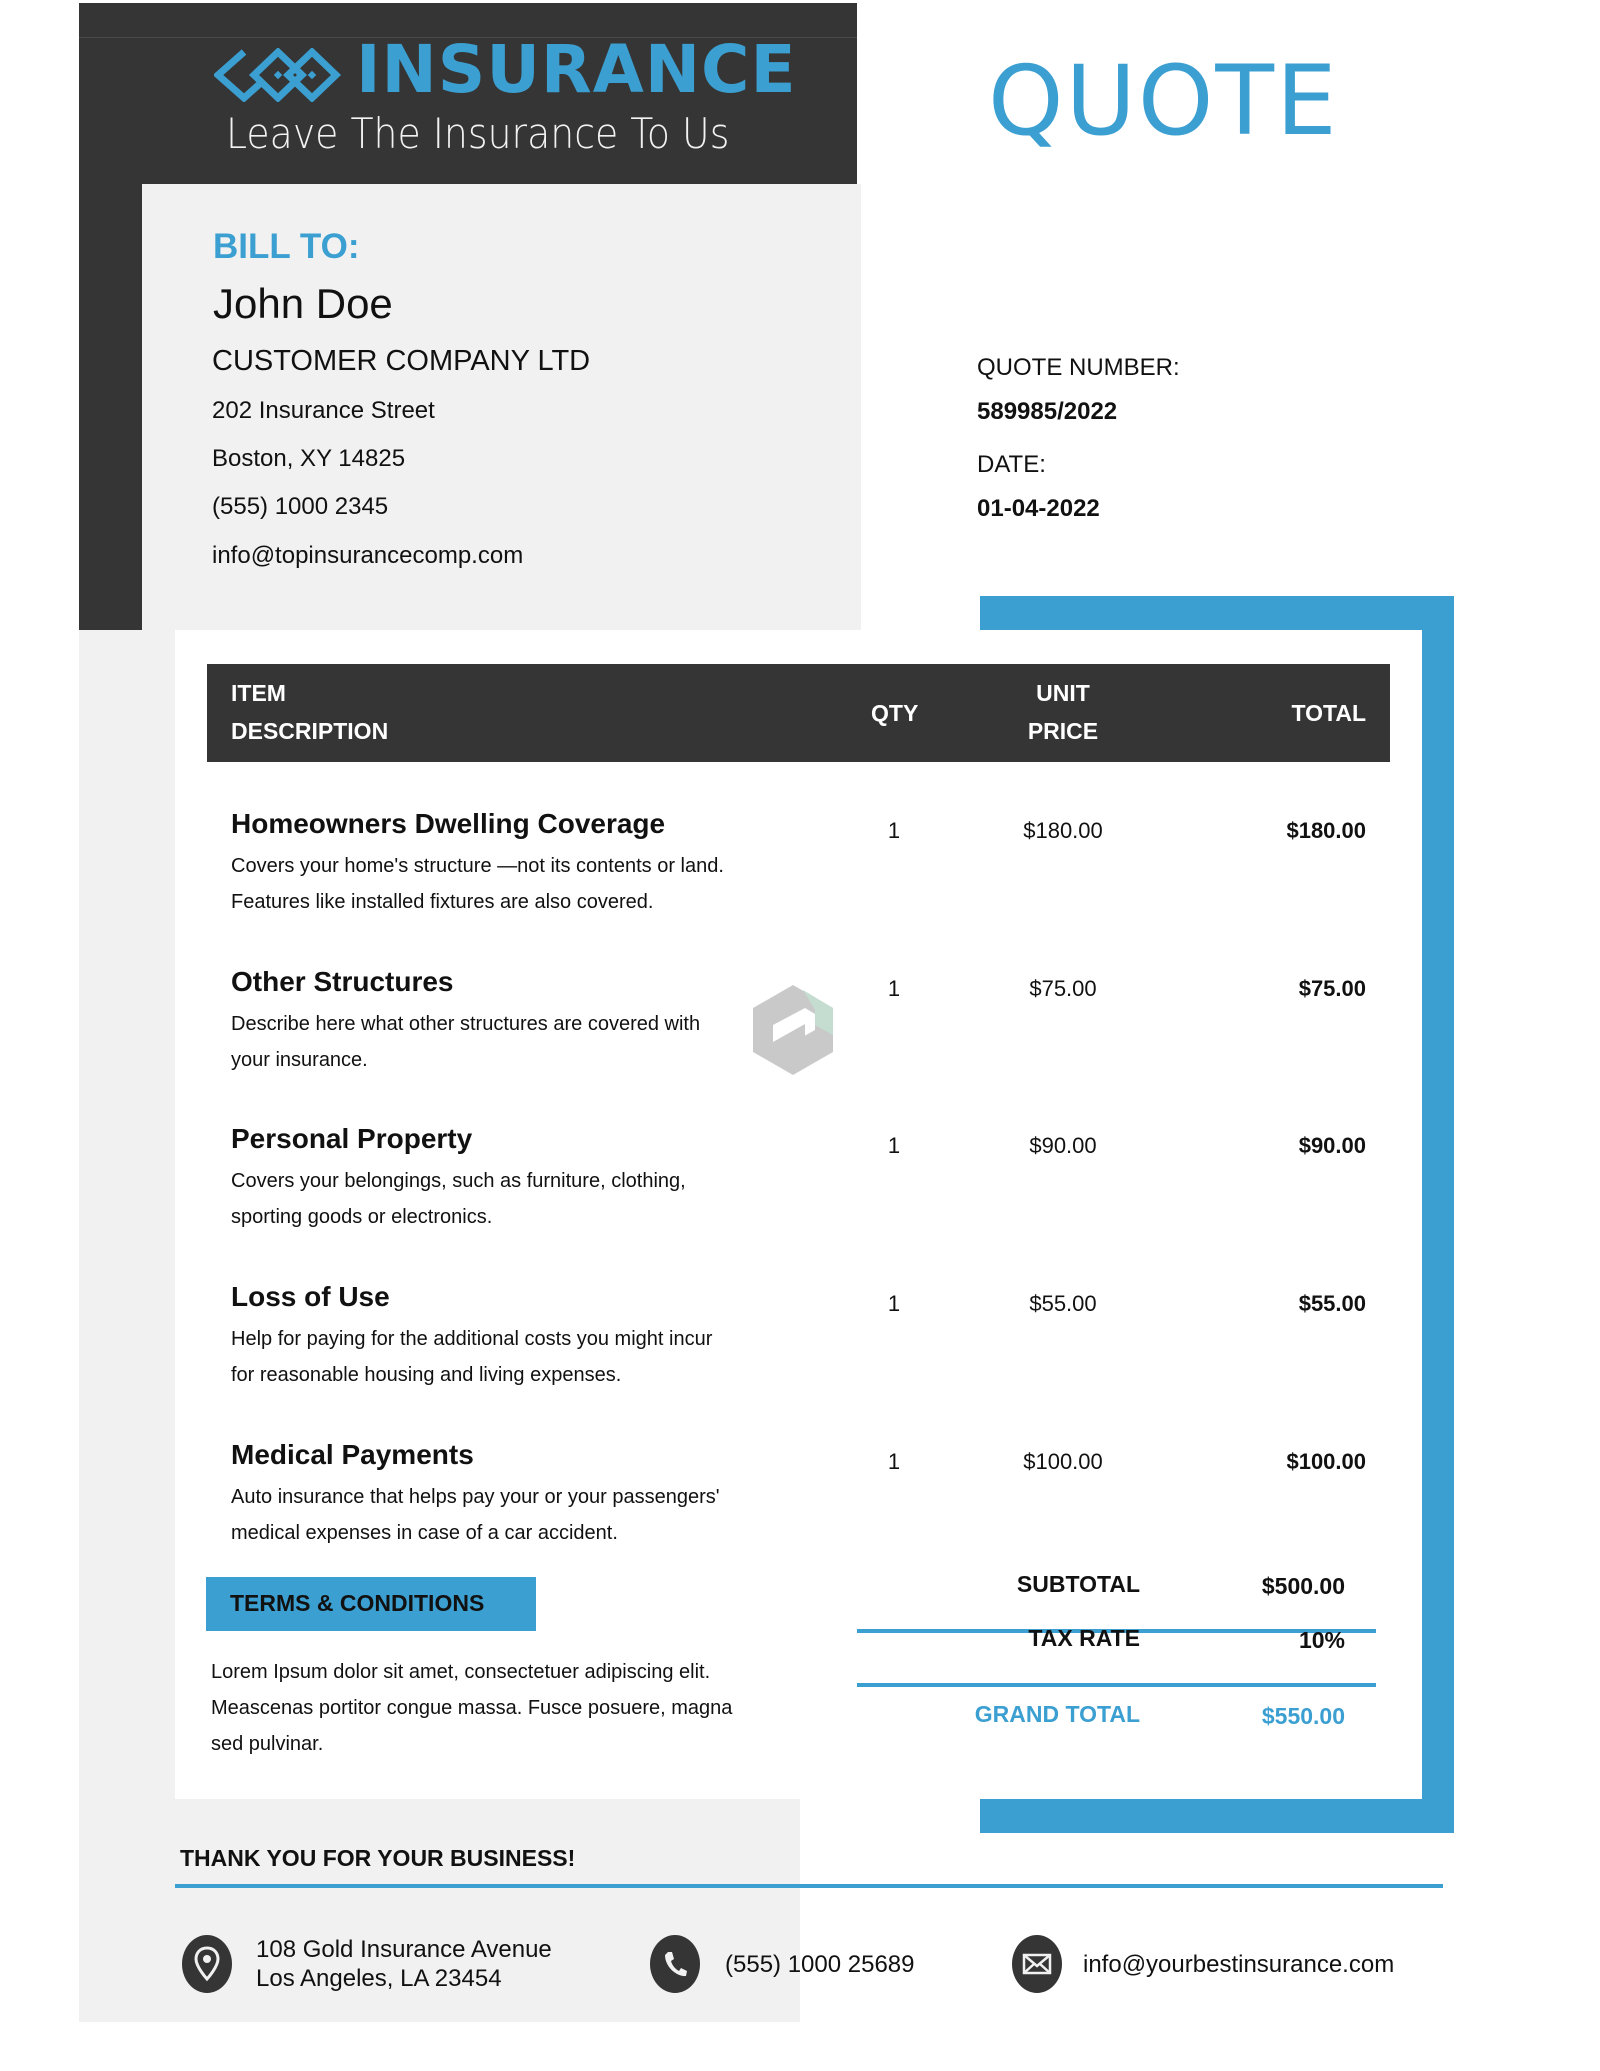 The width and height of the screenshot is (1600, 2071). What do you see at coordinates (352, 1138) in the screenshot?
I see `item-title: Personal Property` at bounding box center [352, 1138].